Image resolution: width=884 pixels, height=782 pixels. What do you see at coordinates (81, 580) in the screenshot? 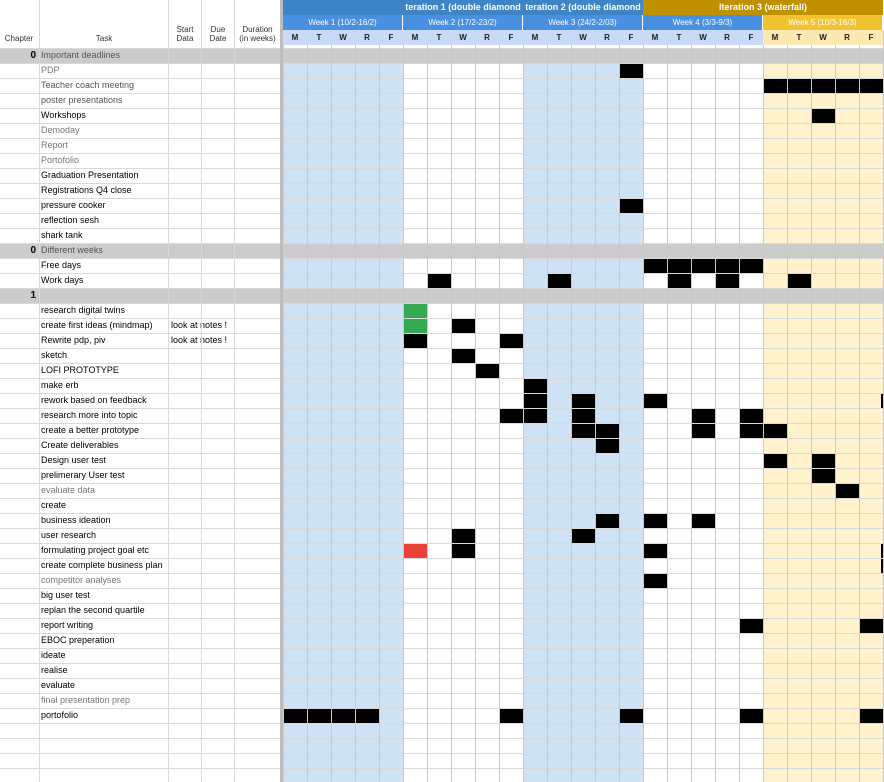
I see `task-label: competitor analyses` at bounding box center [81, 580].